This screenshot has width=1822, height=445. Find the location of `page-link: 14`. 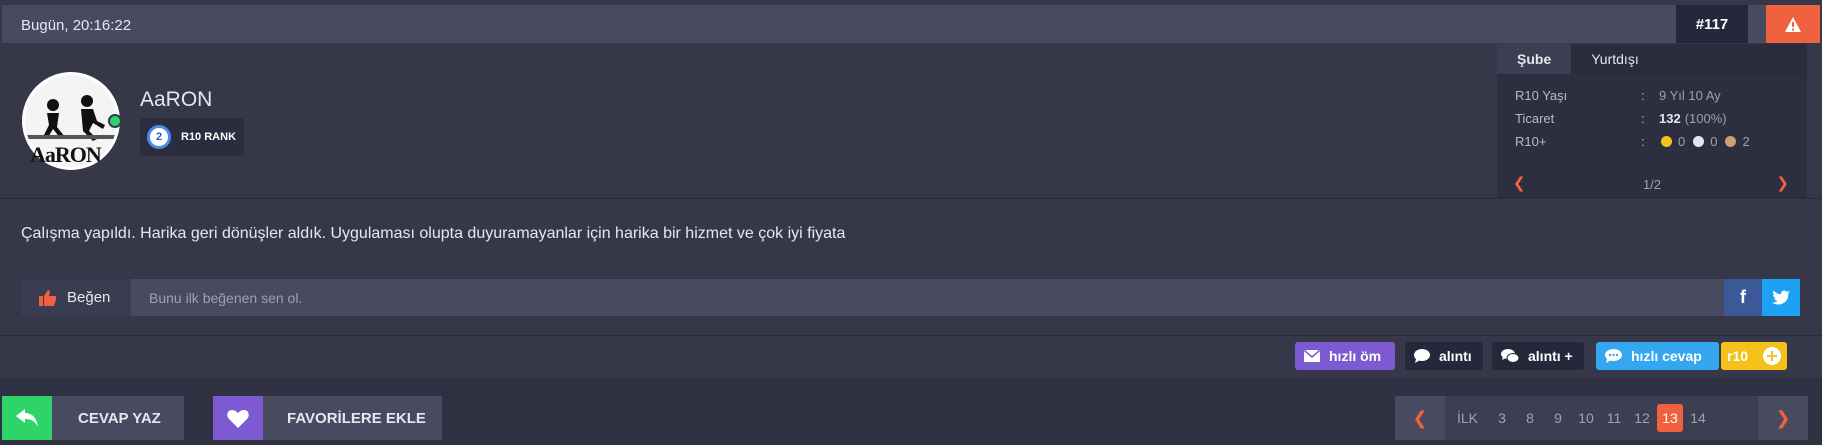

page-link: 14 is located at coordinates (1698, 418).